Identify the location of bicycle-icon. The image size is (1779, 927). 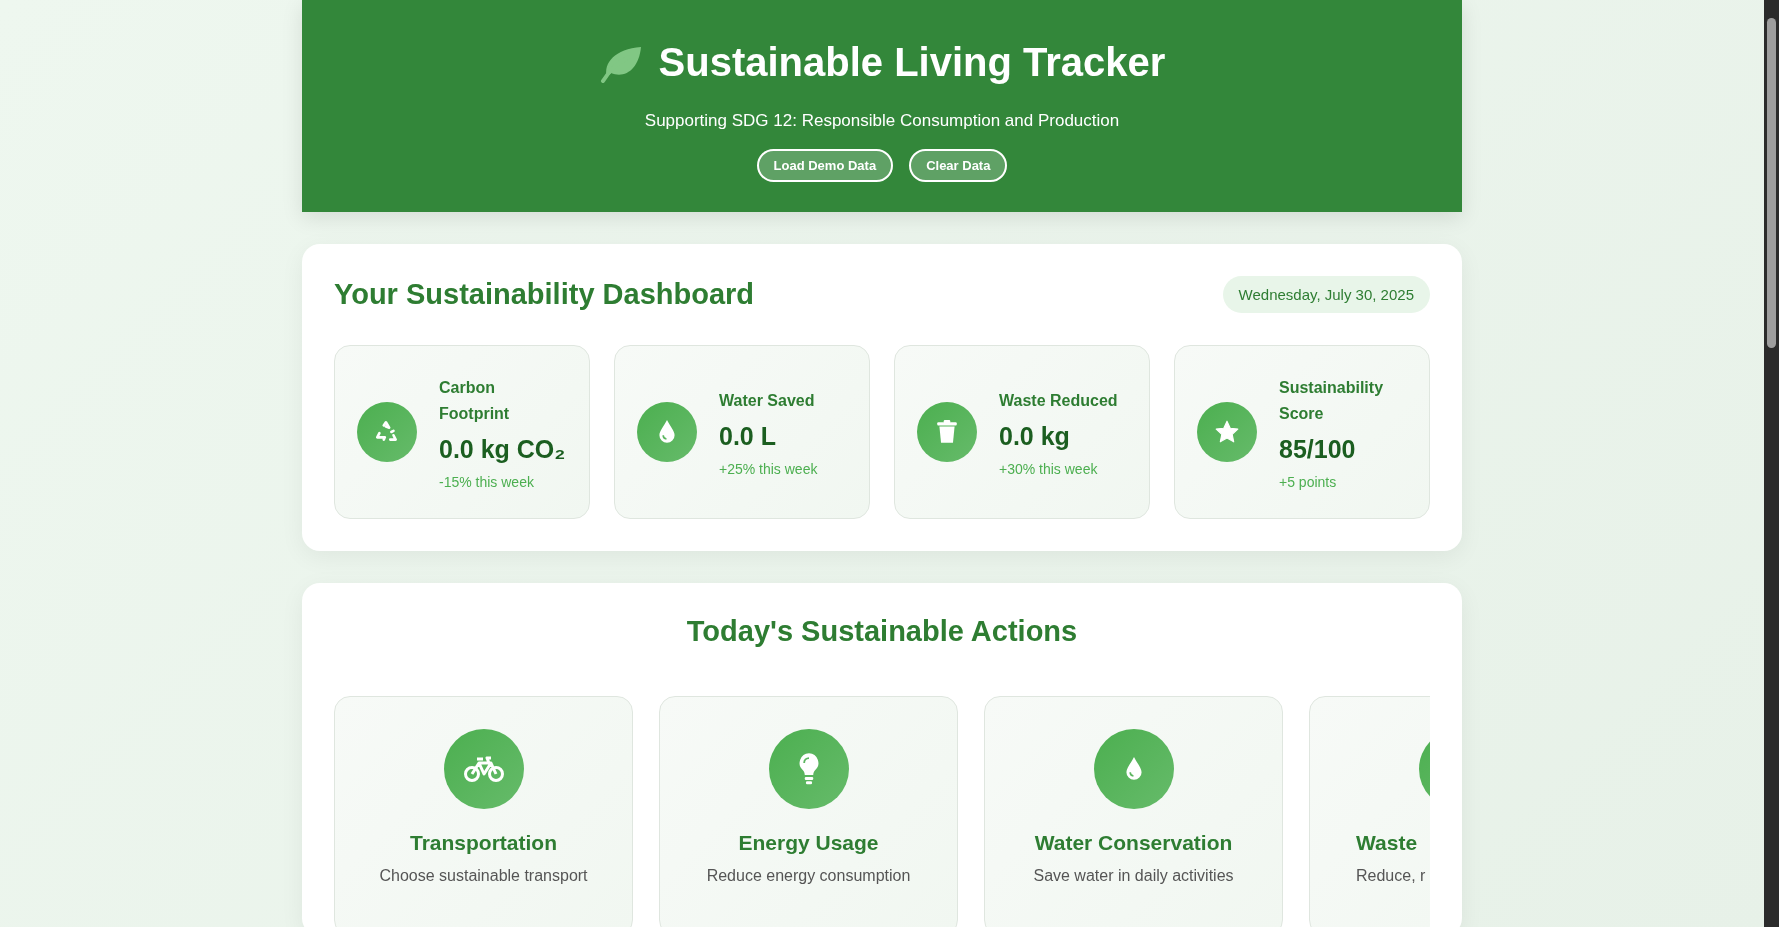
(483, 769).